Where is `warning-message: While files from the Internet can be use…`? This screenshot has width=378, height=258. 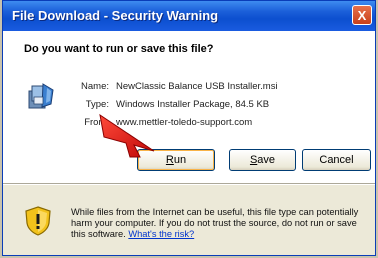
warning-message: While files from the Internet can be use… is located at coordinates (221, 223).